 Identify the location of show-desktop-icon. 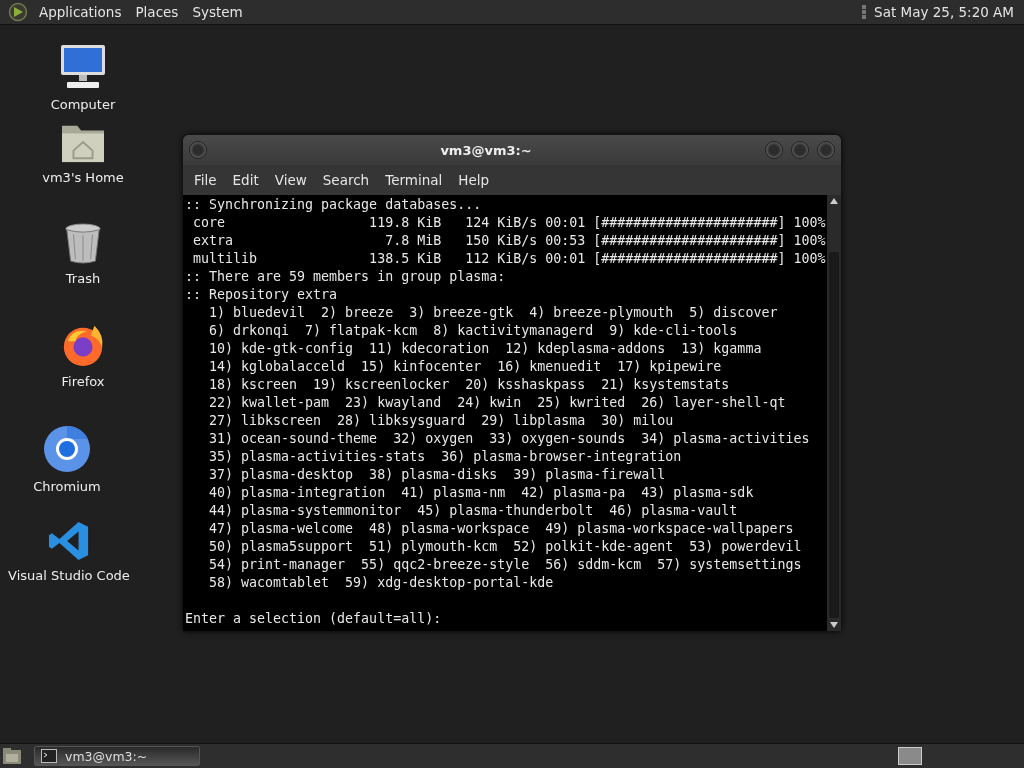
(12, 756).